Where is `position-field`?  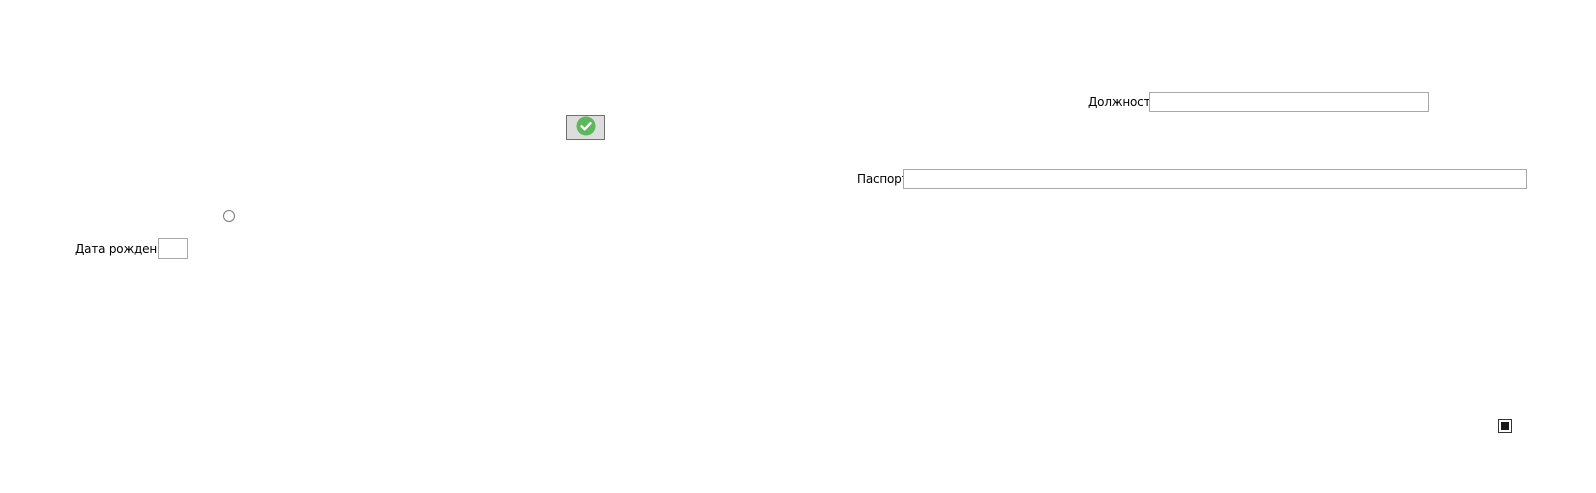 position-field is located at coordinates (1289, 102).